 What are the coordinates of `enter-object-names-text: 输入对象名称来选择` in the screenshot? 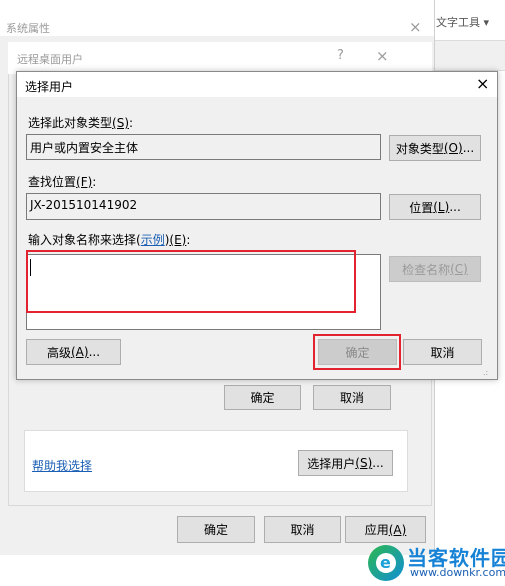 It's located at (82, 240).